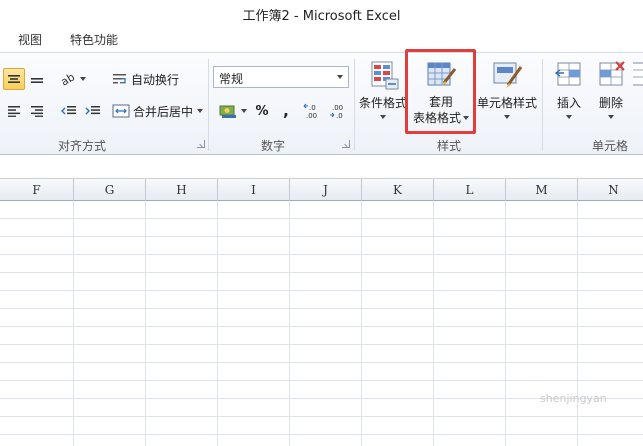  What do you see at coordinates (440, 91) in the screenshot?
I see `highlight-box` at bounding box center [440, 91].